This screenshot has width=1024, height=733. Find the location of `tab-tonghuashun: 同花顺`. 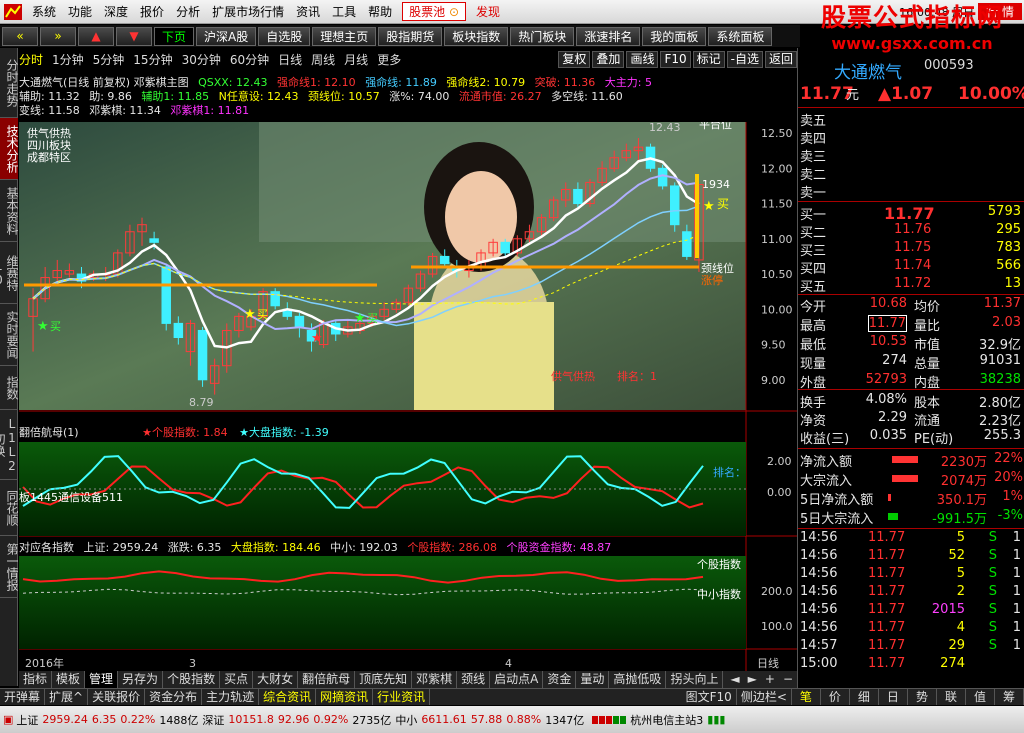

tab-tonghuashun: 同花顺 is located at coordinates (9, 508).